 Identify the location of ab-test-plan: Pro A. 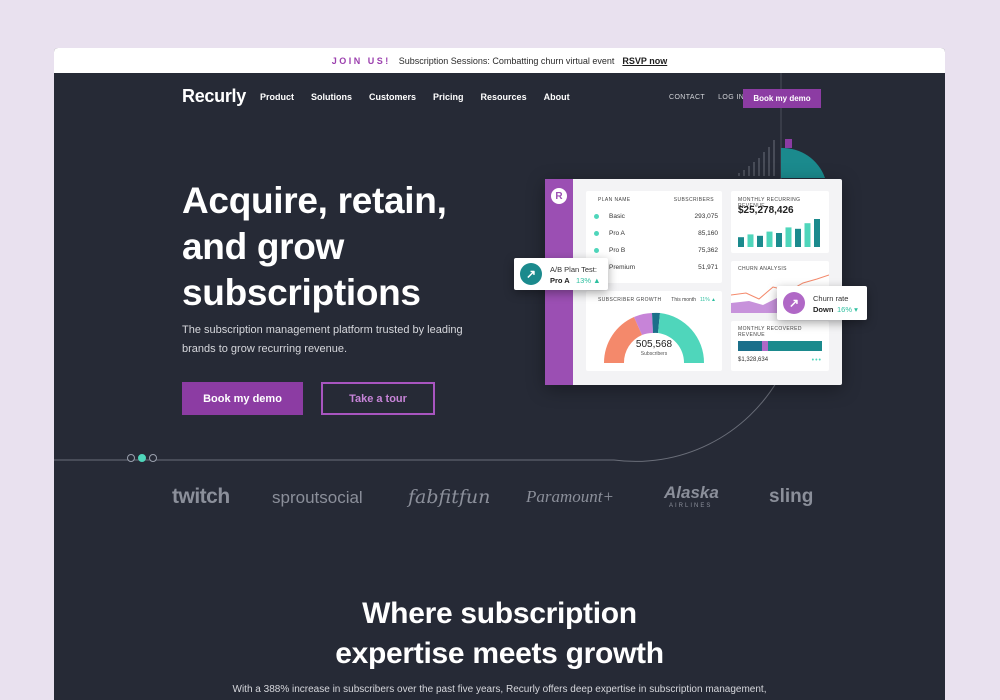
(560, 280).